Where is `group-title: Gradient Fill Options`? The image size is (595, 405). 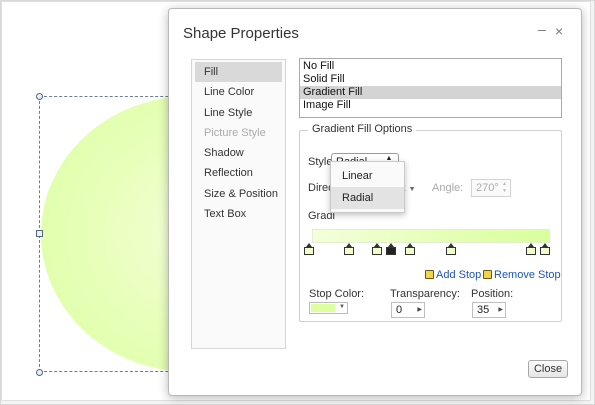 group-title: Gradient Fill Options is located at coordinates (362, 129).